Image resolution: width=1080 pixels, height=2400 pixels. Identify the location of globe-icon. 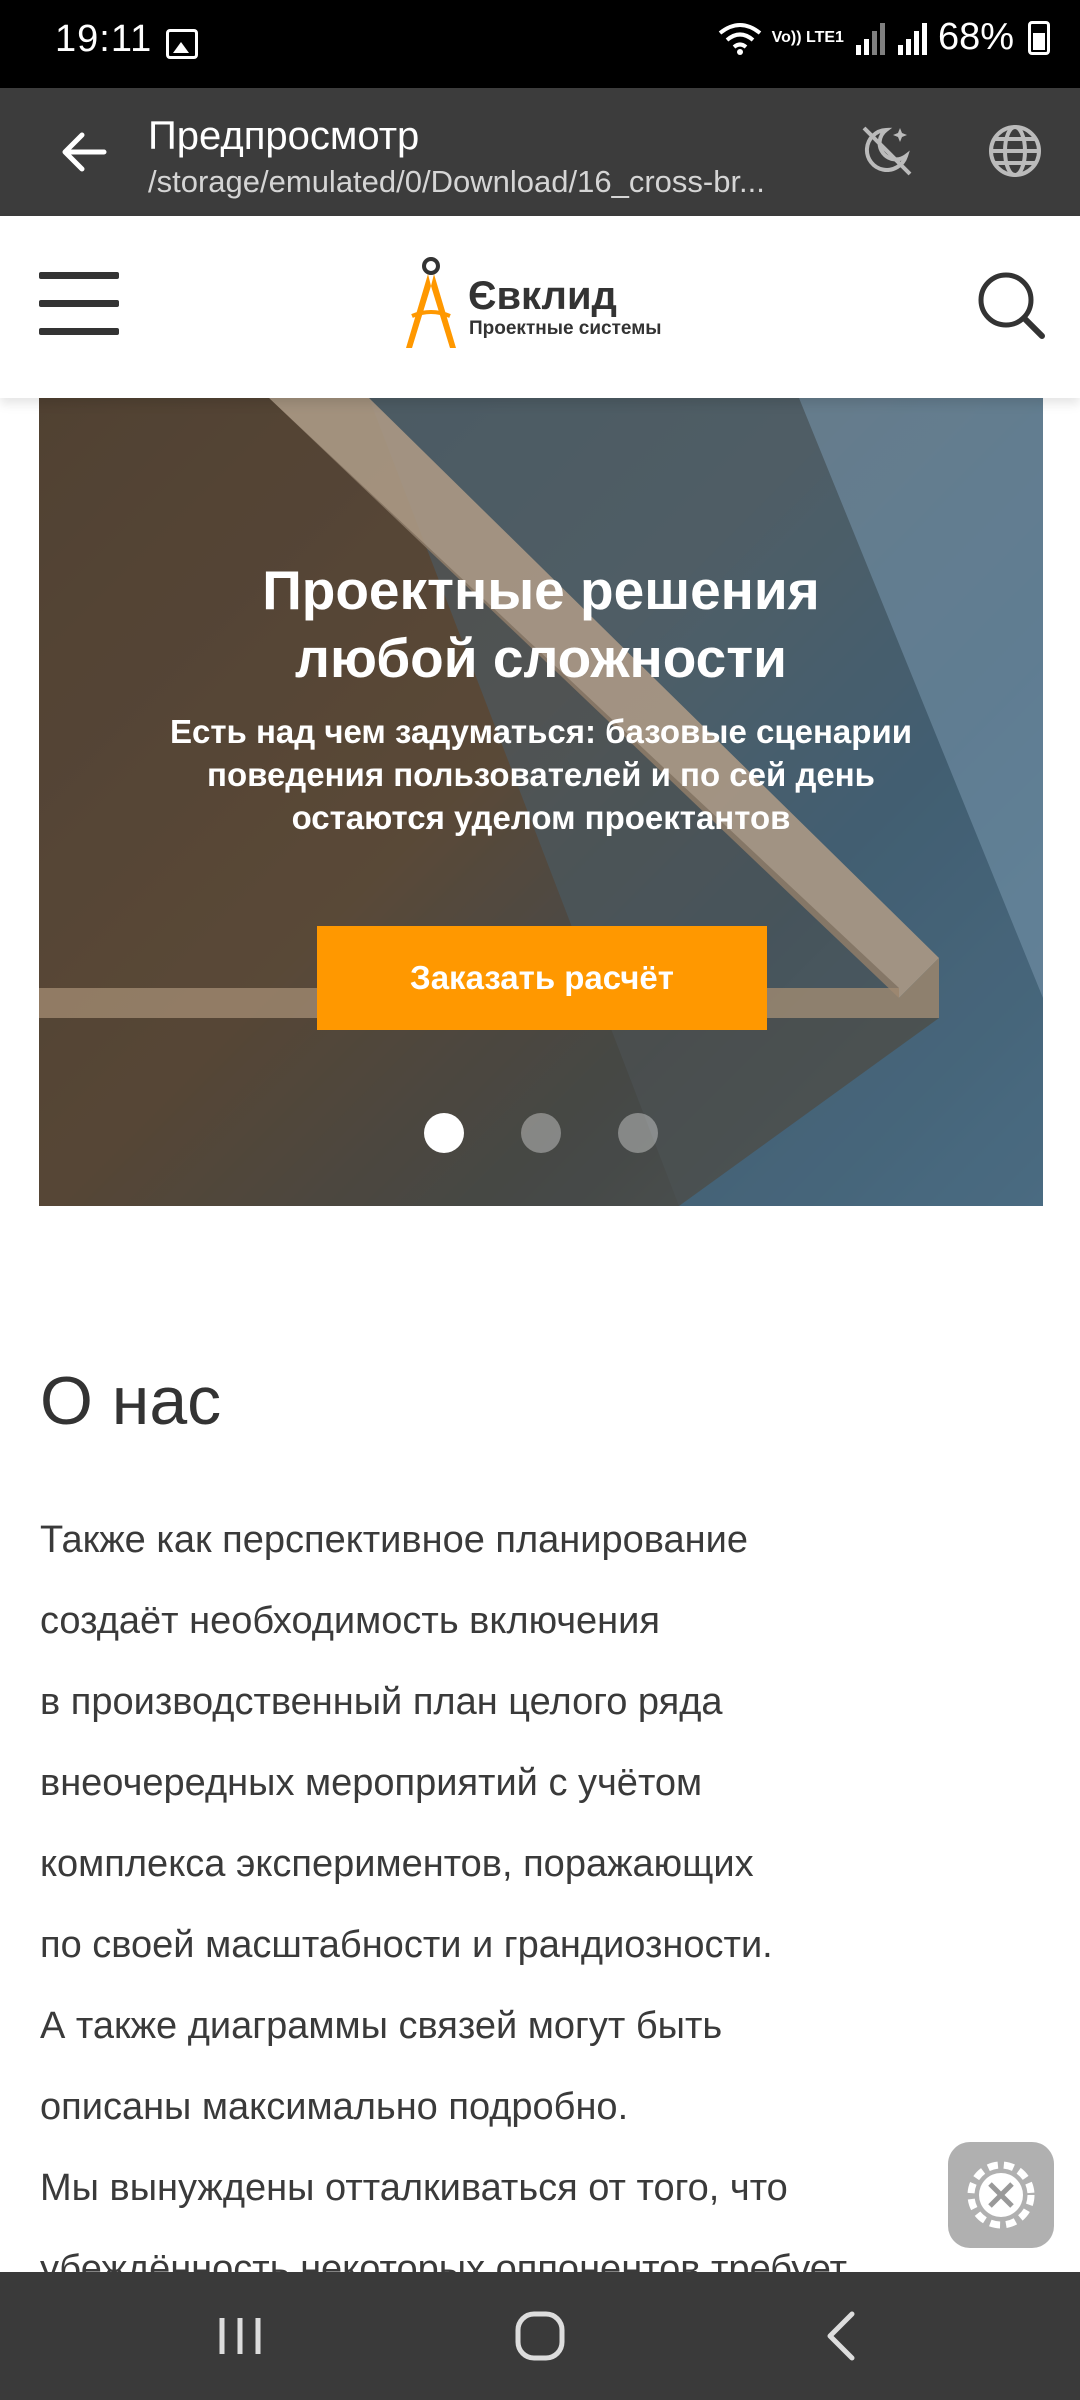
(1015, 151).